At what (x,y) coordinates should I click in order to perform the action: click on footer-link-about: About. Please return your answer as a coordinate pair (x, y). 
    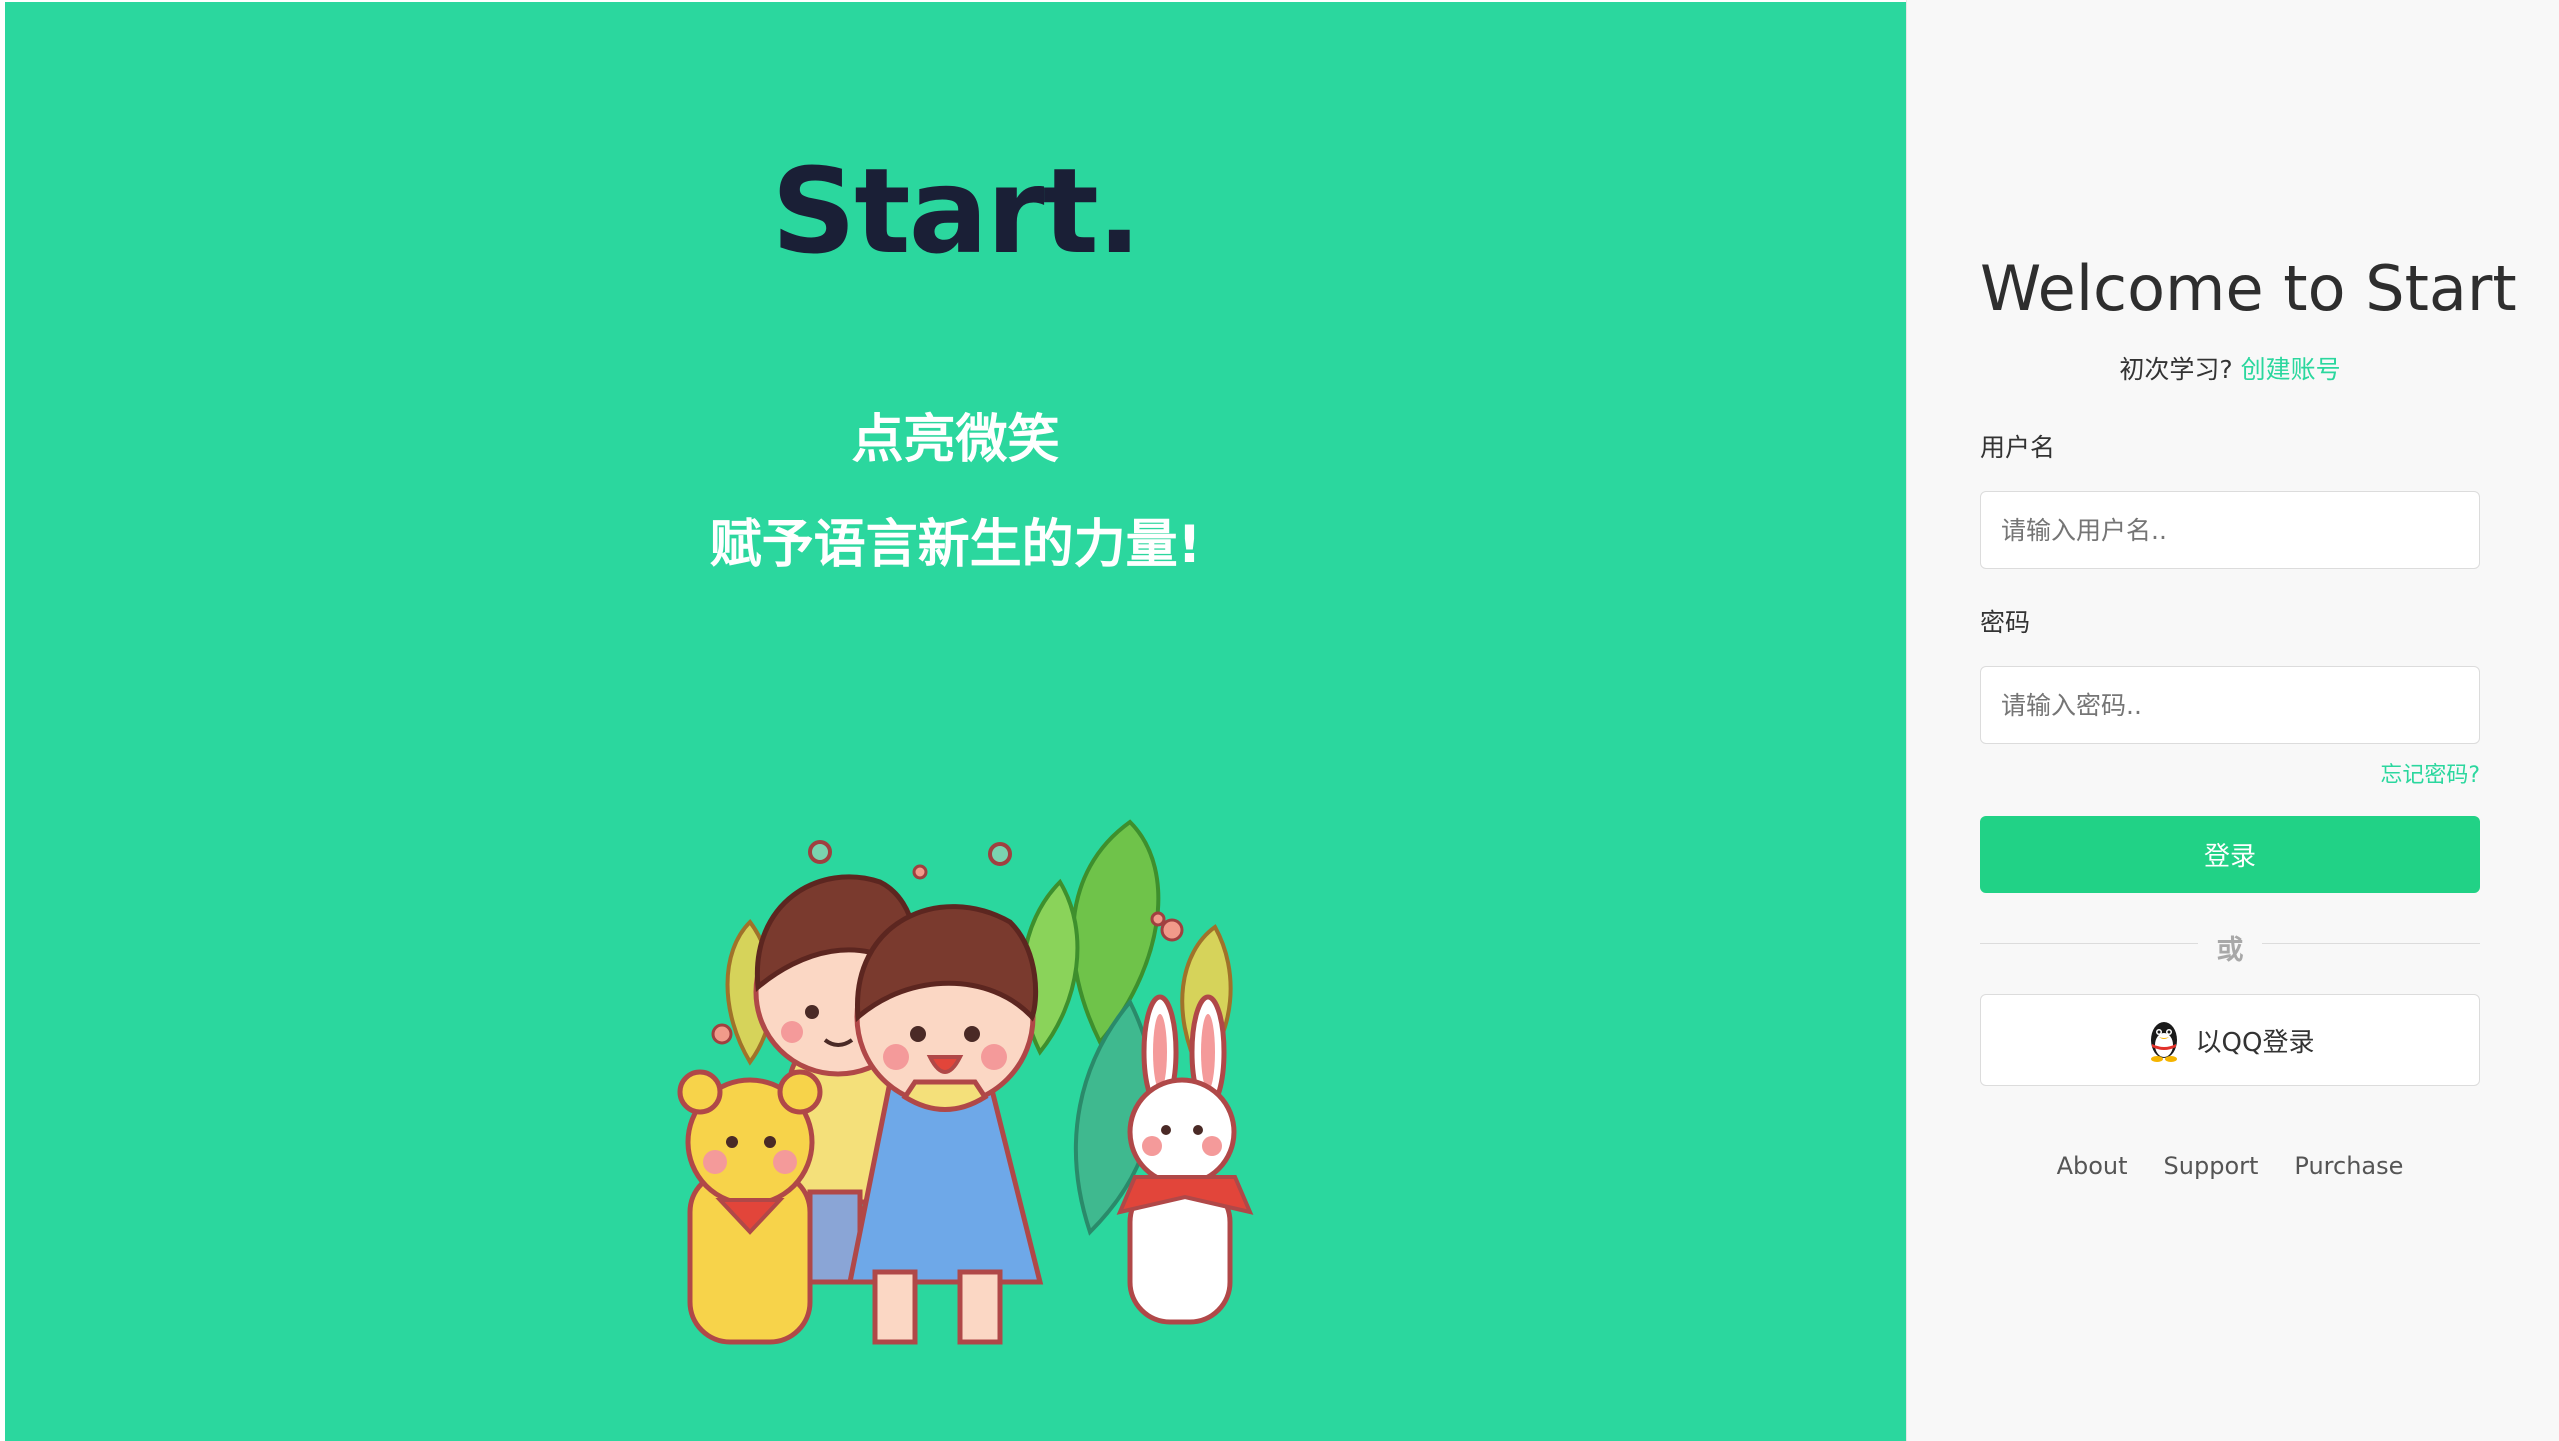
    Looking at the image, I should click on (2092, 1166).